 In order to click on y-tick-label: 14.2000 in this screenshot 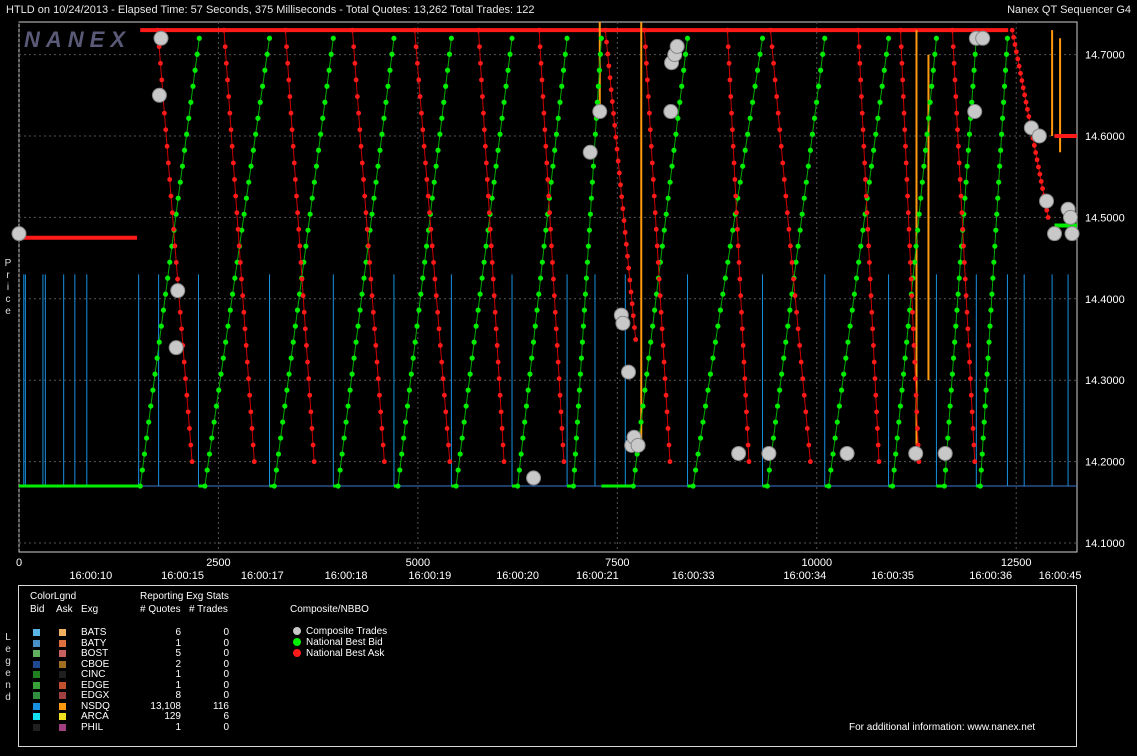, I will do `click(1105, 463)`.